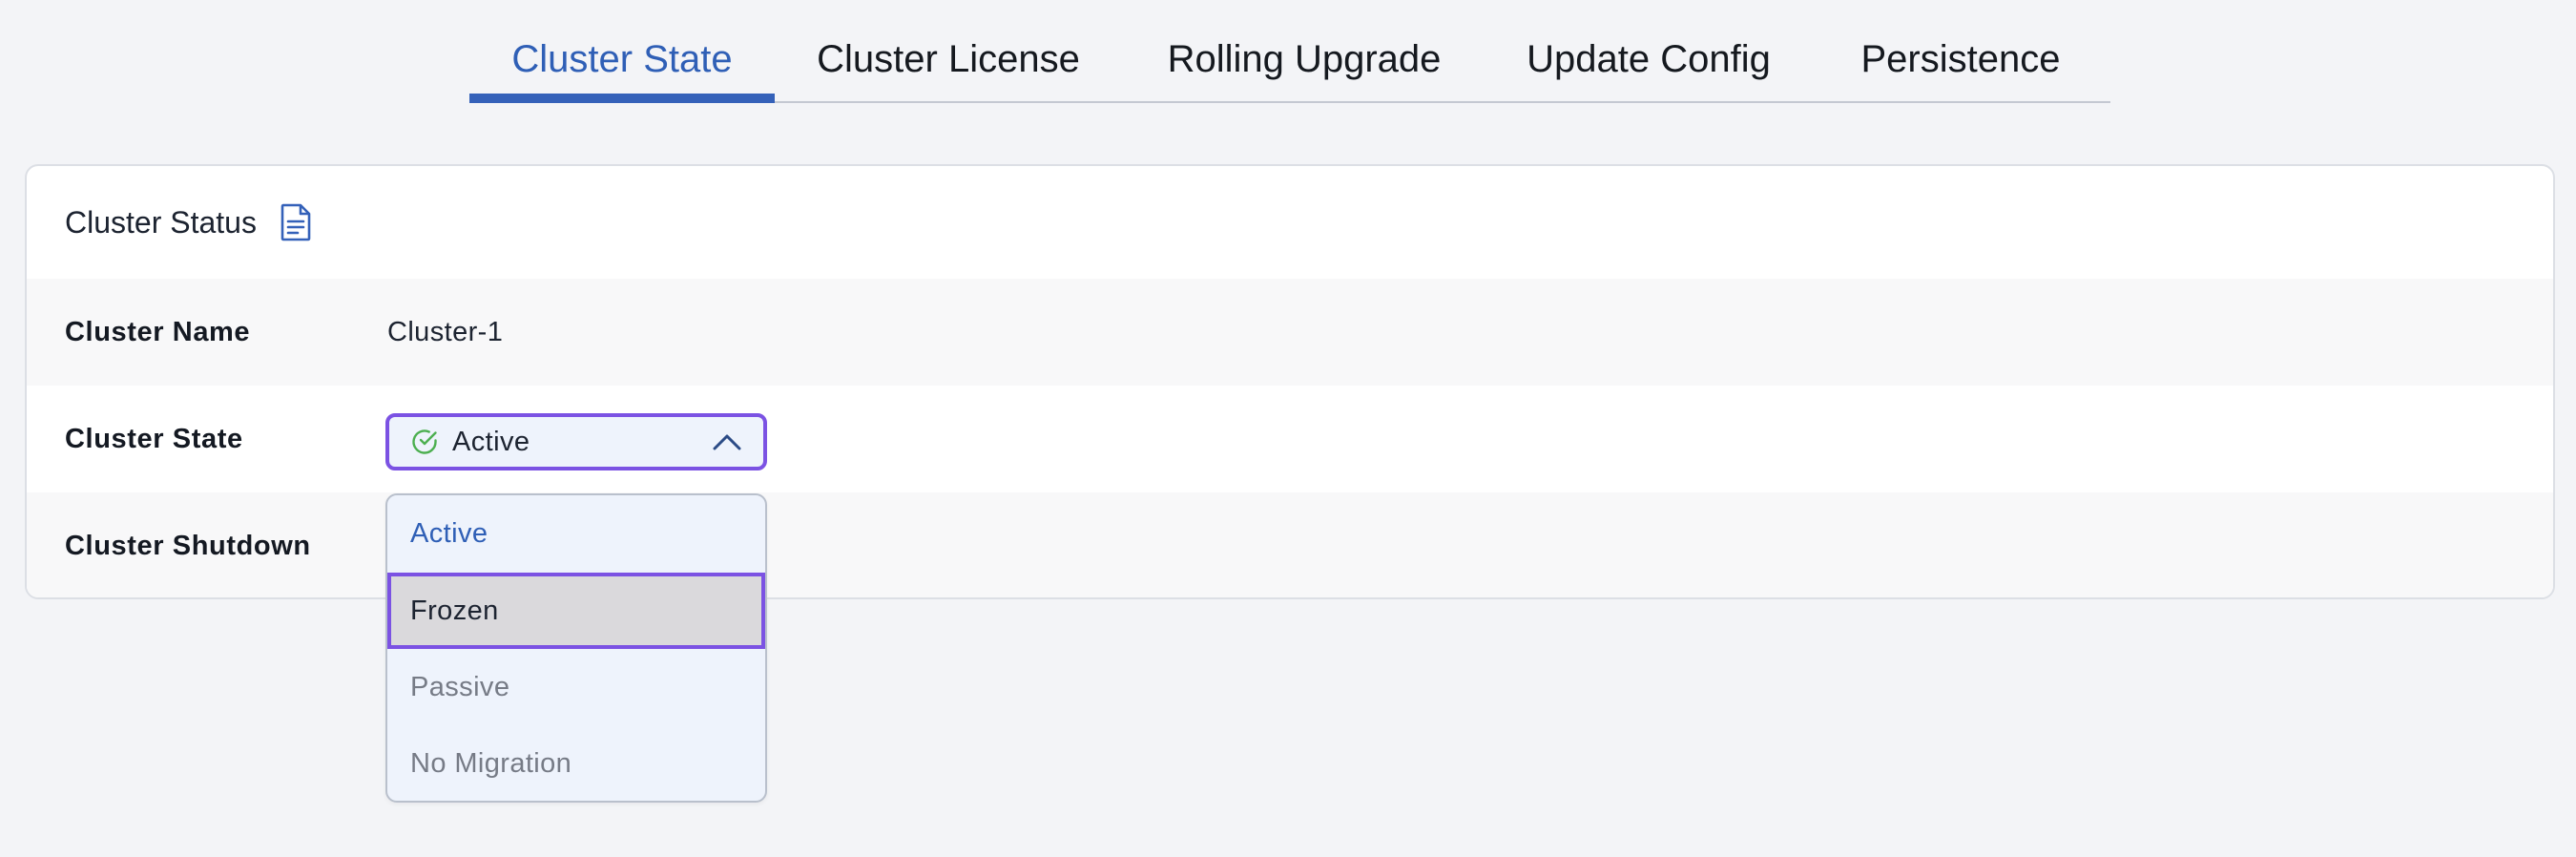 This screenshot has height=857, width=2576. Describe the element at coordinates (576, 611) in the screenshot. I see `option-frozen: Frozen` at that location.